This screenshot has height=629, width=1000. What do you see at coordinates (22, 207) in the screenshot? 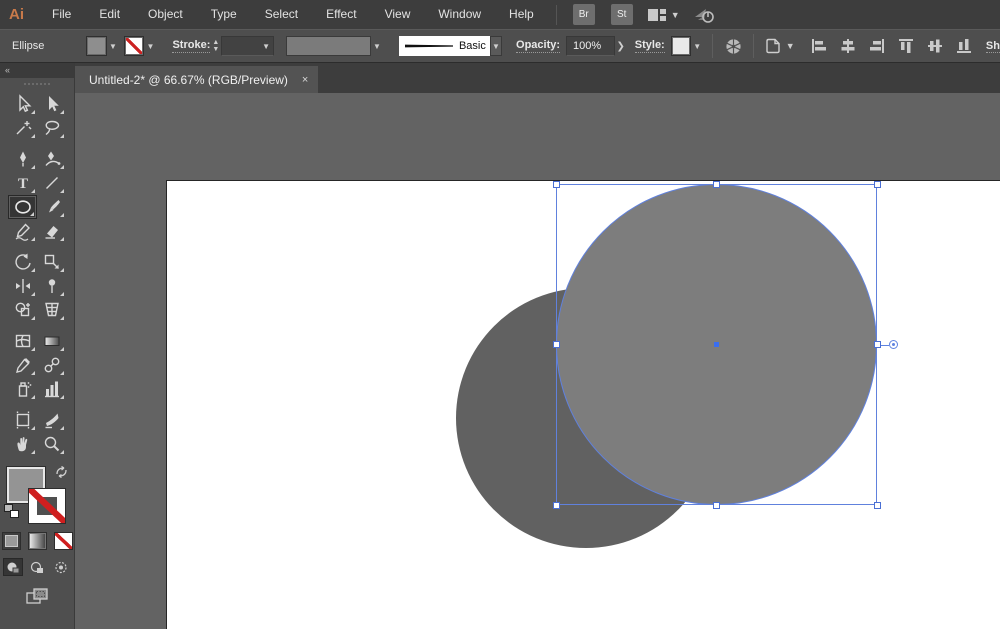
I see `ellipse-tool` at bounding box center [22, 207].